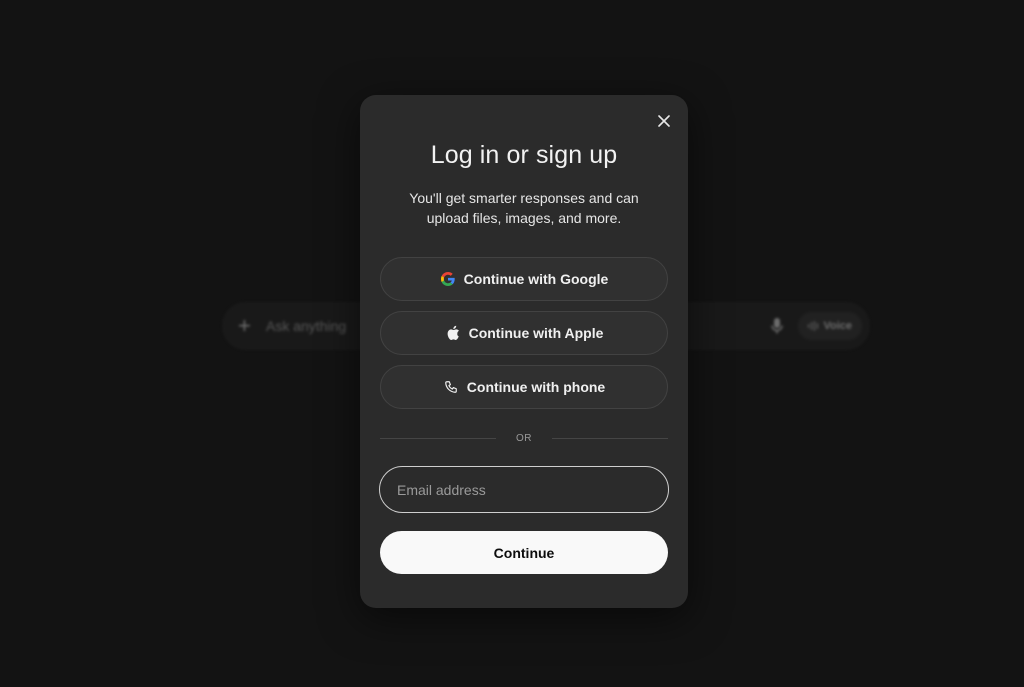 Image resolution: width=1024 pixels, height=687 pixels. I want to click on composer-placeholder: Ask anything, so click(306, 326).